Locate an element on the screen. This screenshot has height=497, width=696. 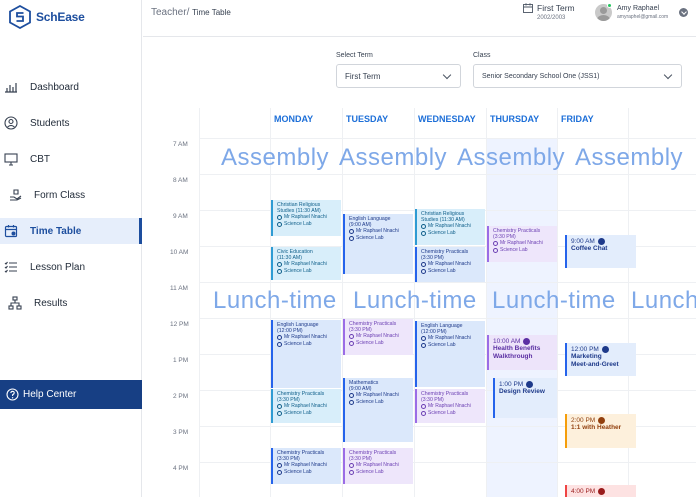
sidebar-item-cbt: CBT is located at coordinates (71, 159).